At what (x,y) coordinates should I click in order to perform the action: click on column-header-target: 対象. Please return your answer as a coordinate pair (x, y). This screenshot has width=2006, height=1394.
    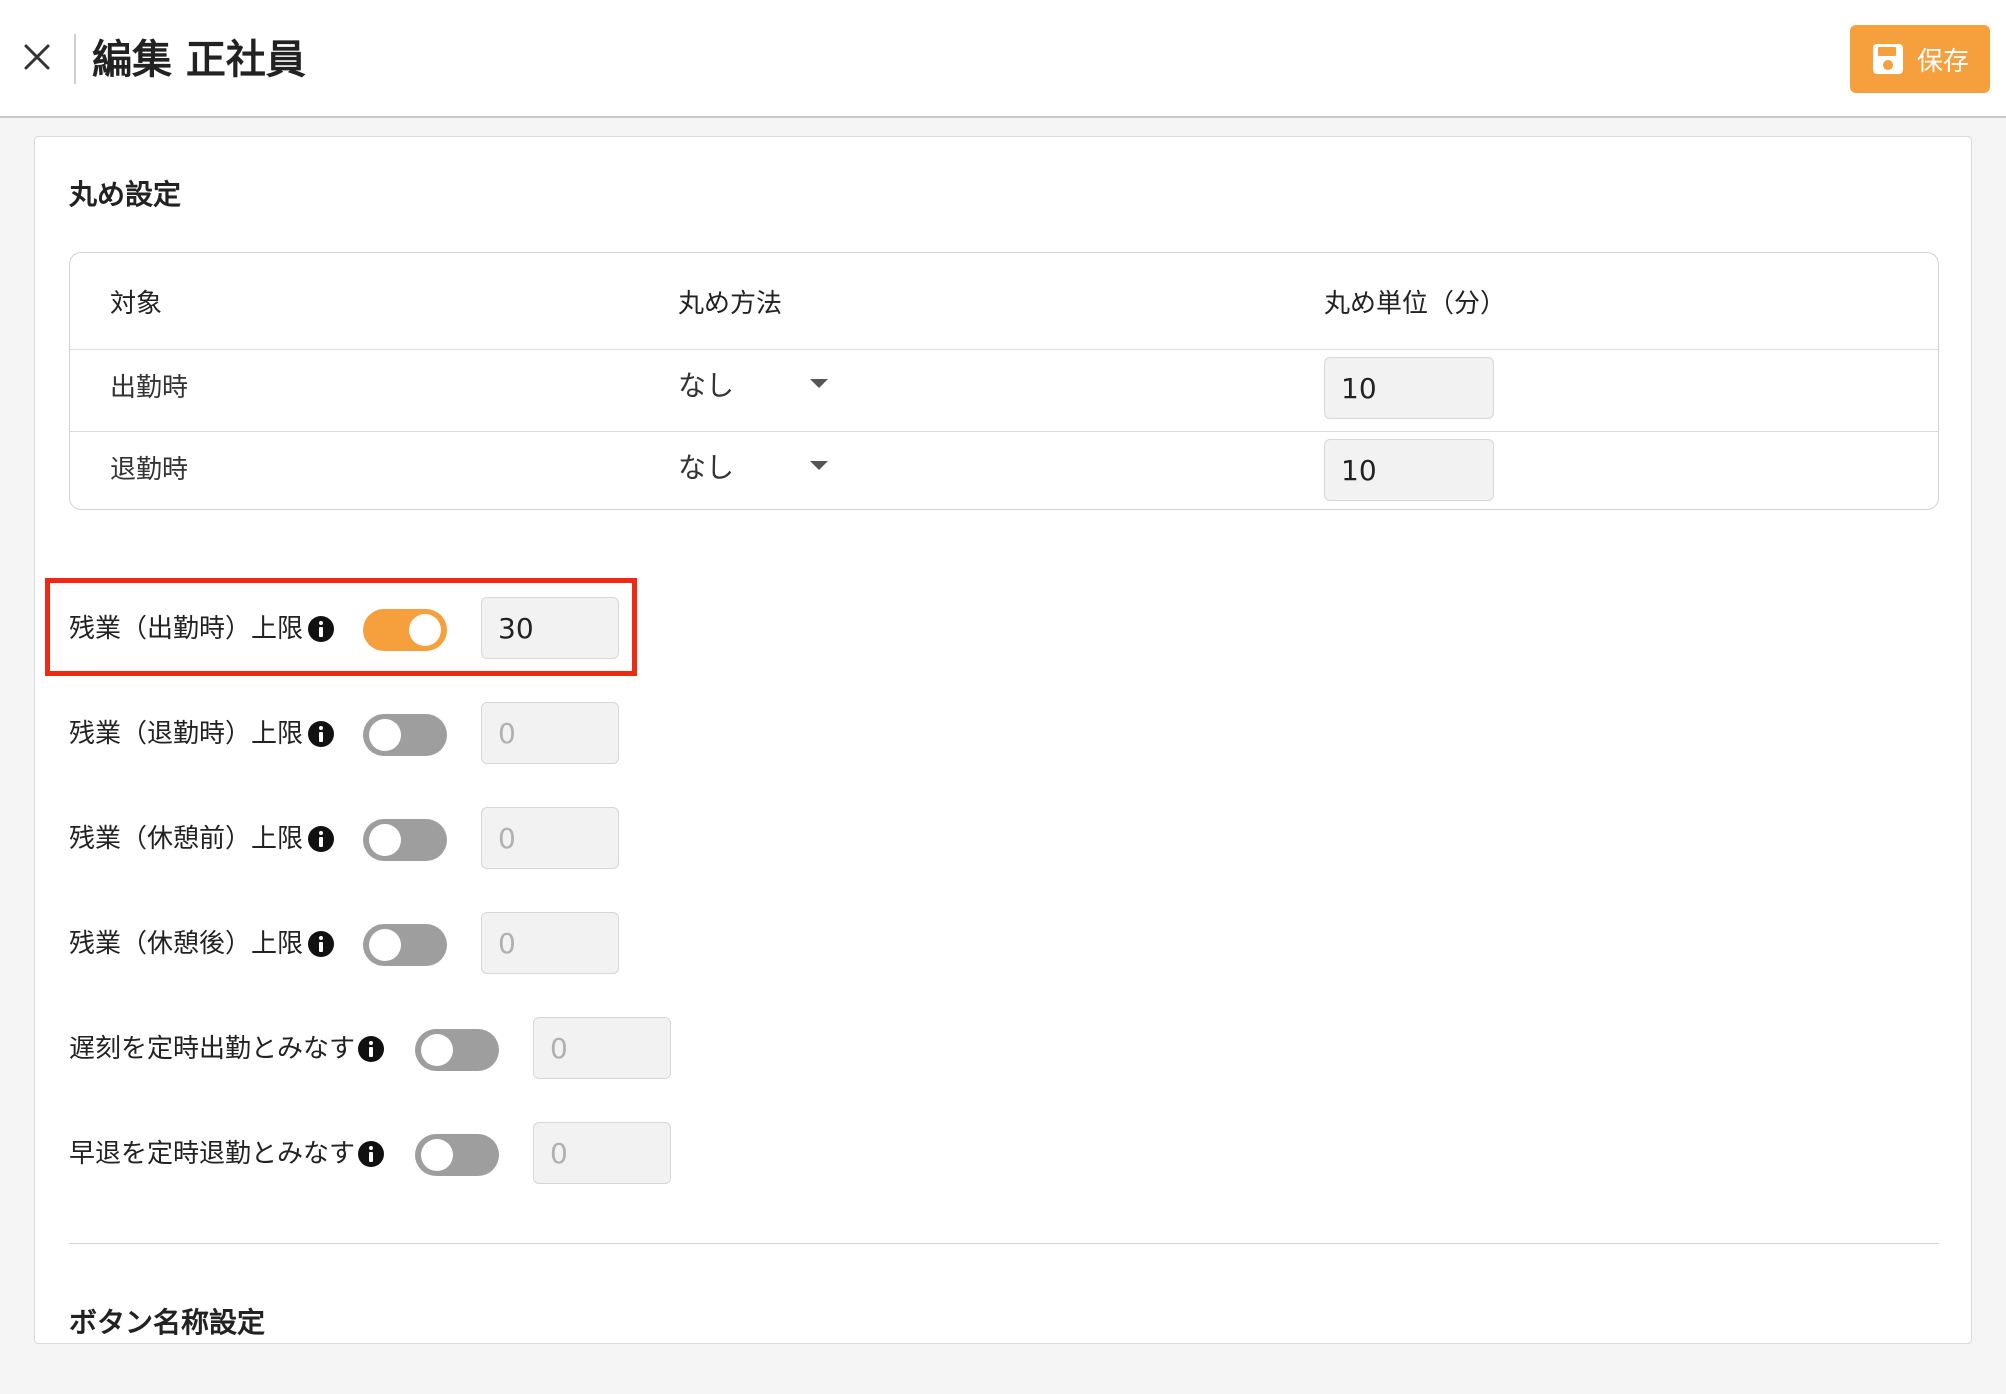
    Looking at the image, I should click on (136, 304).